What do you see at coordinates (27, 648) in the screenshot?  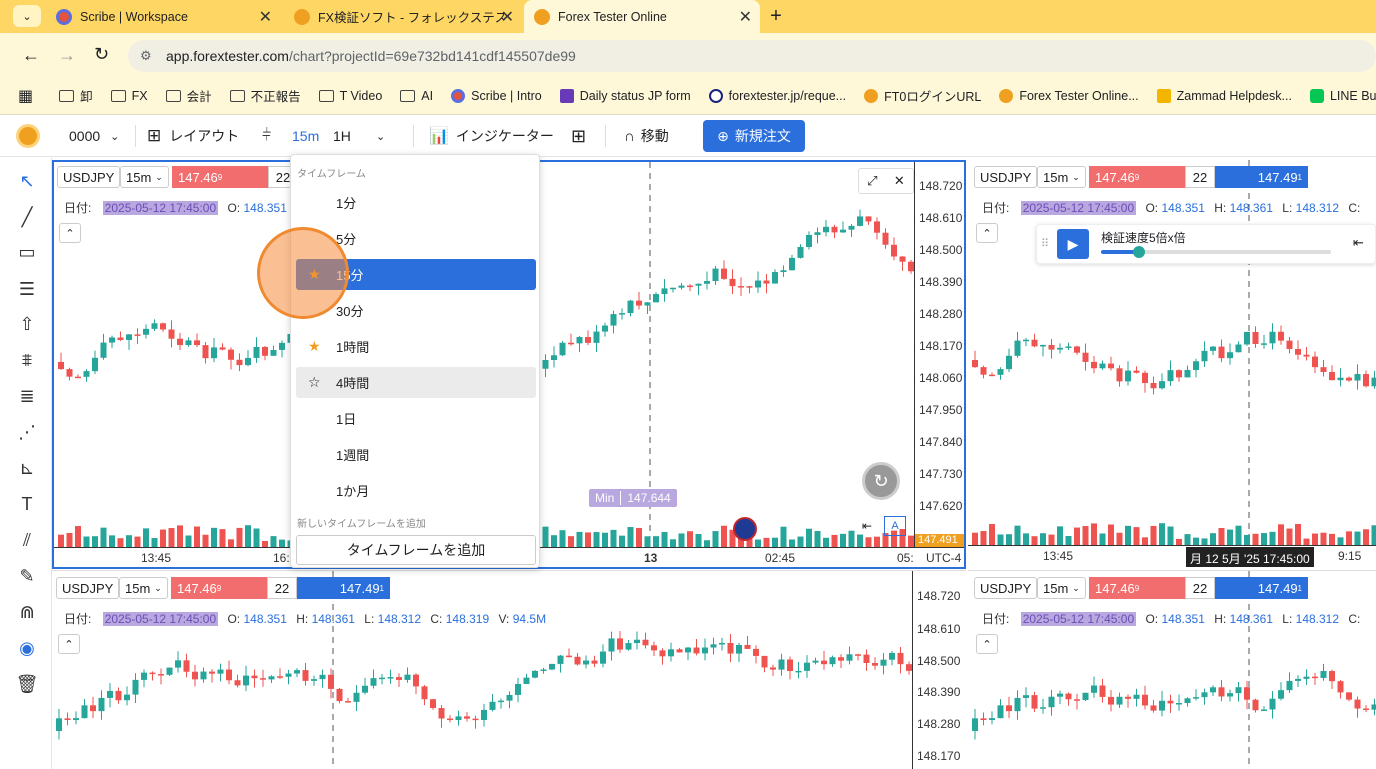 I see `eye-icon: ◉` at bounding box center [27, 648].